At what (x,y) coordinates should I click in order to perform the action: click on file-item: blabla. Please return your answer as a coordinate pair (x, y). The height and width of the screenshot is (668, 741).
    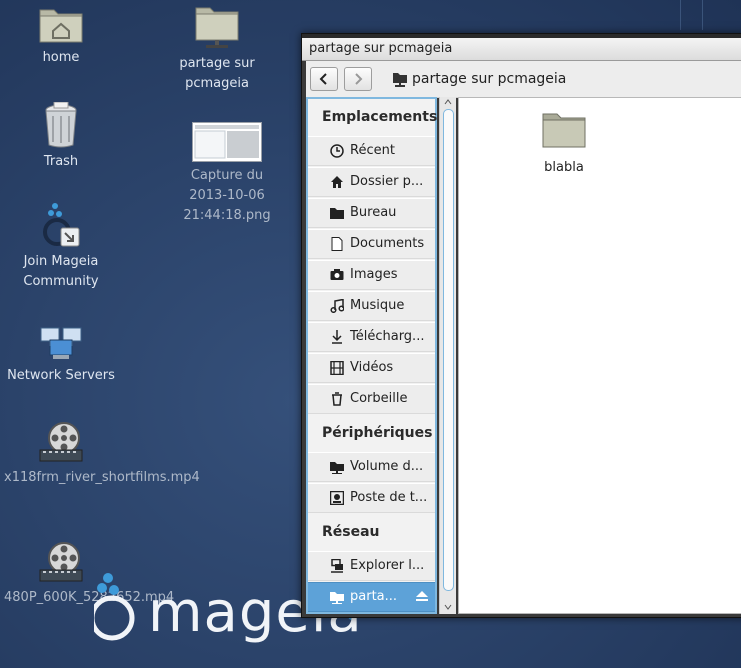
    Looking at the image, I should click on (564, 142).